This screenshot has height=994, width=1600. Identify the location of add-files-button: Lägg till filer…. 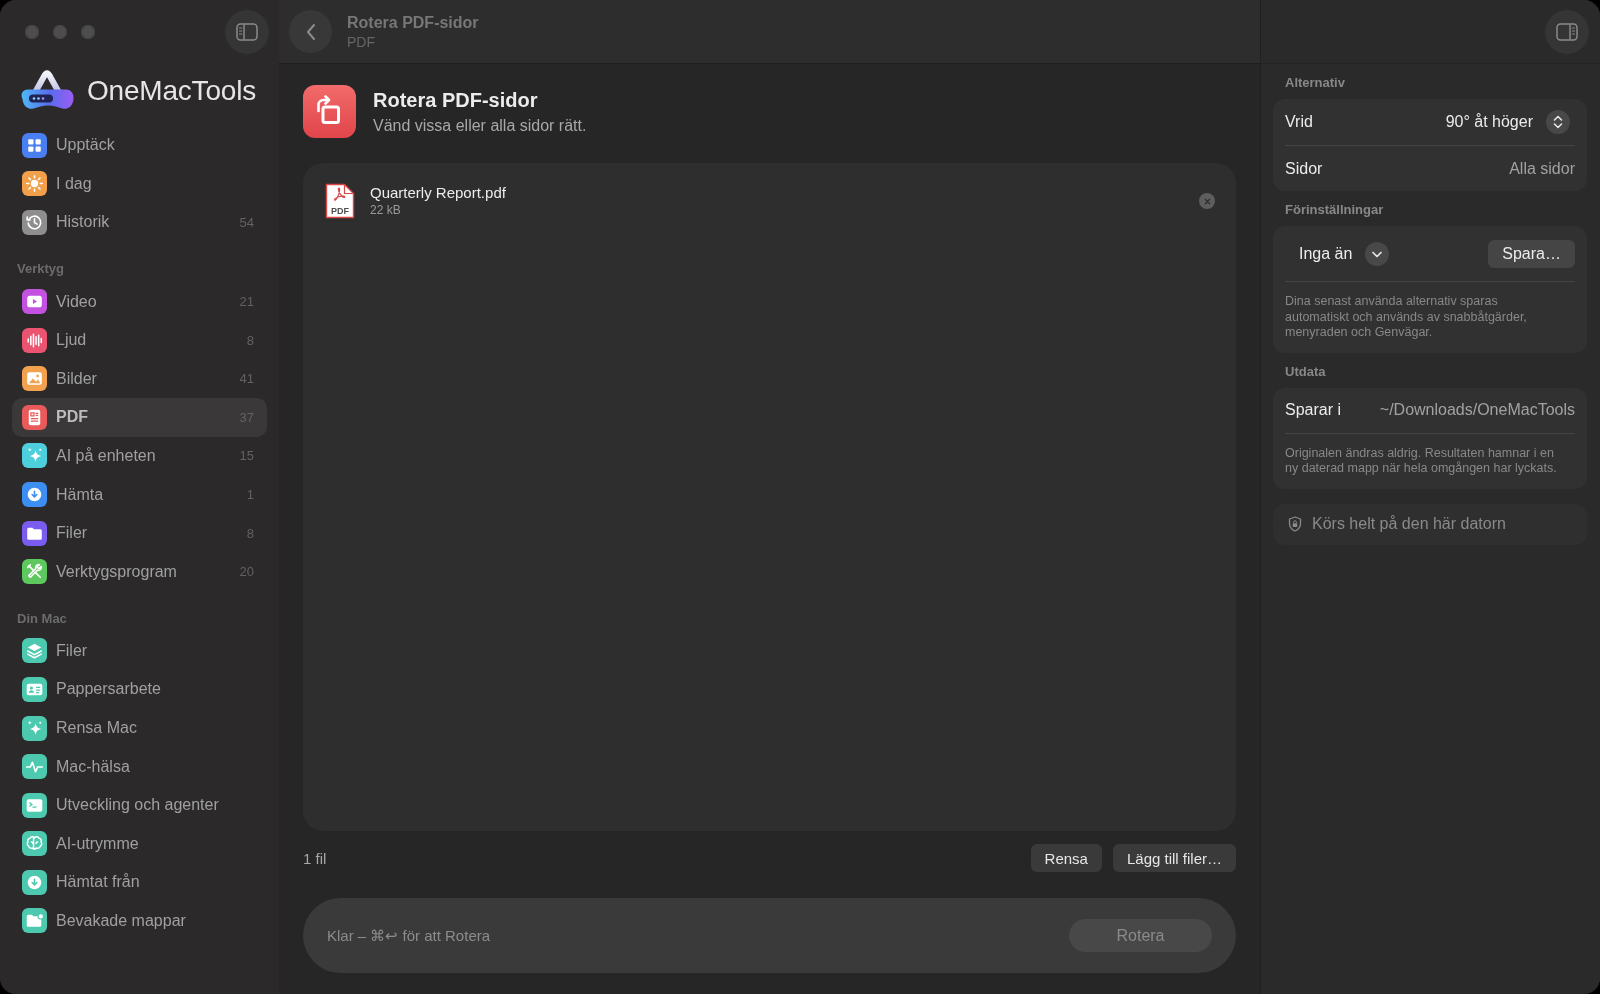
(1174, 858).